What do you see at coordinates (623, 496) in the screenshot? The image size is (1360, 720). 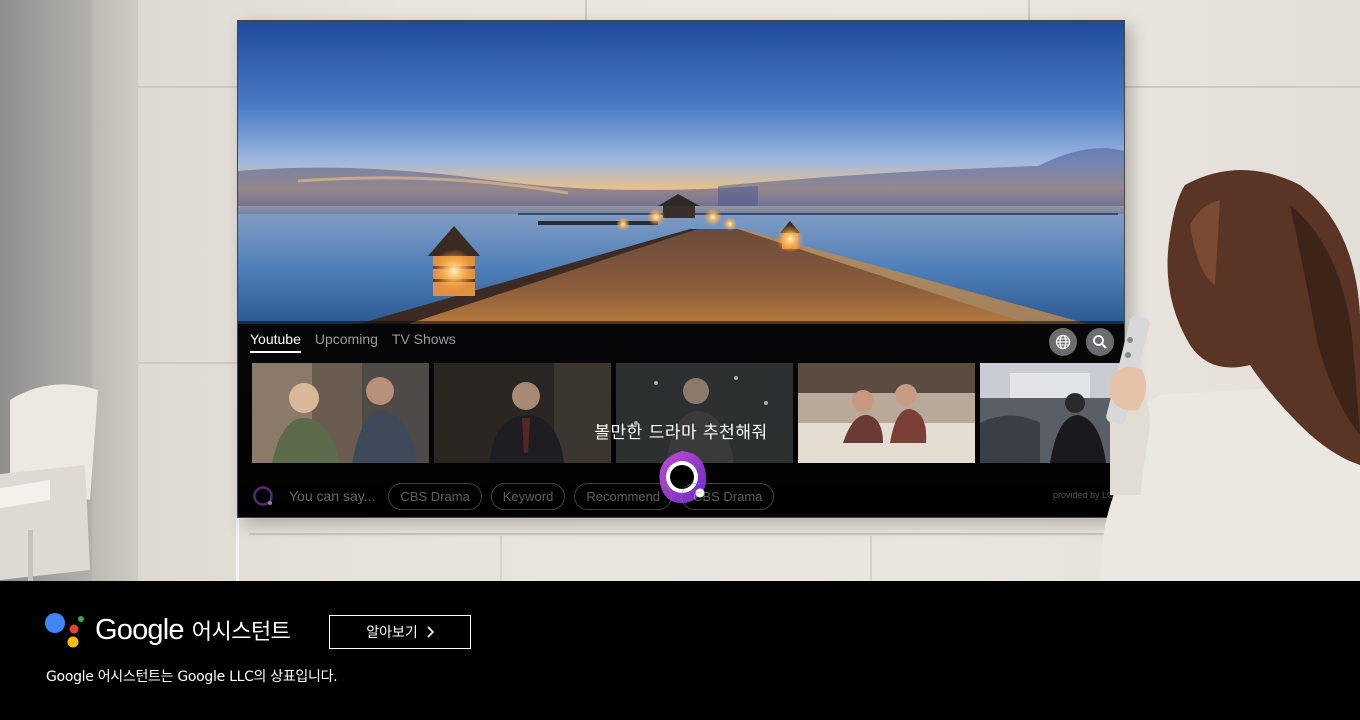 I see `suggestion-chip: Recommend` at bounding box center [623, 496].